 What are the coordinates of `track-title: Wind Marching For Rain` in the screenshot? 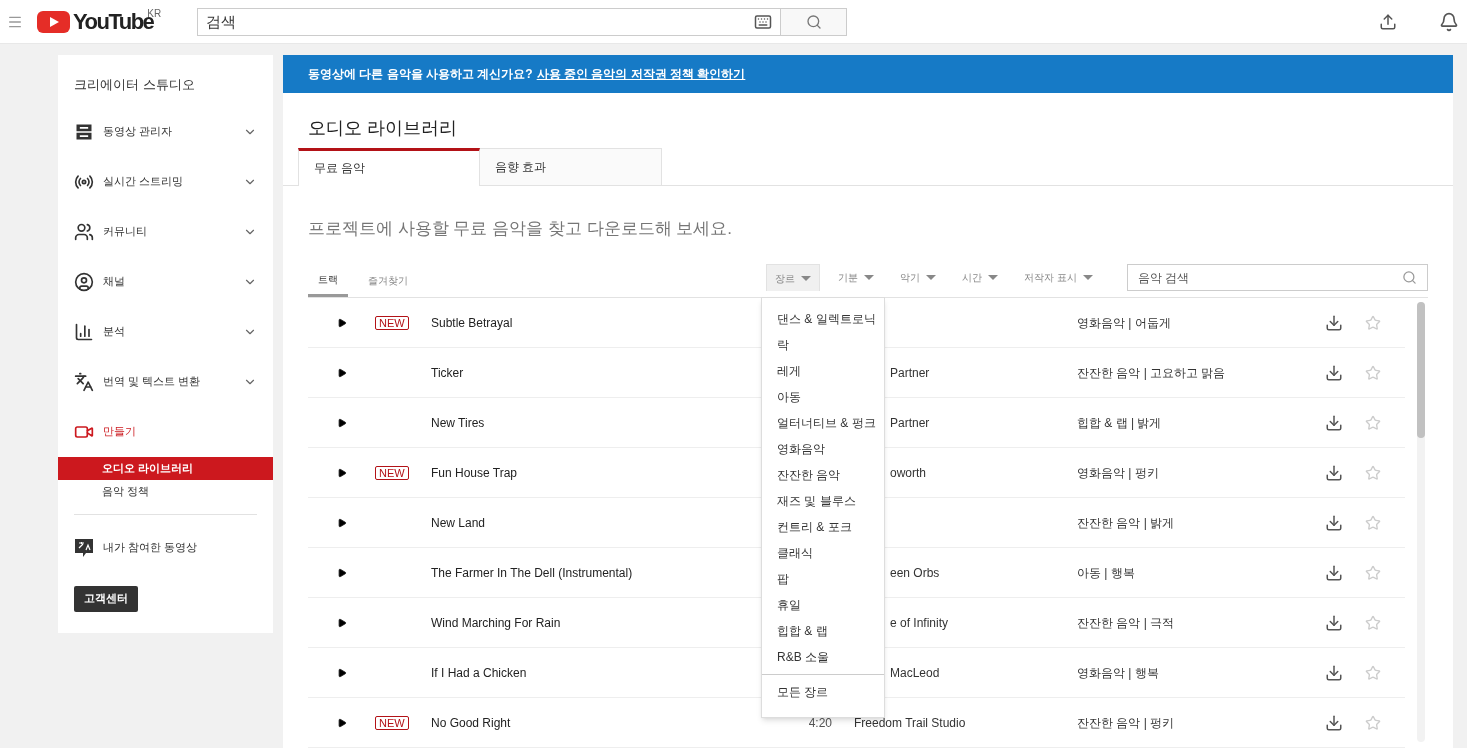 It's located at (496, 622).